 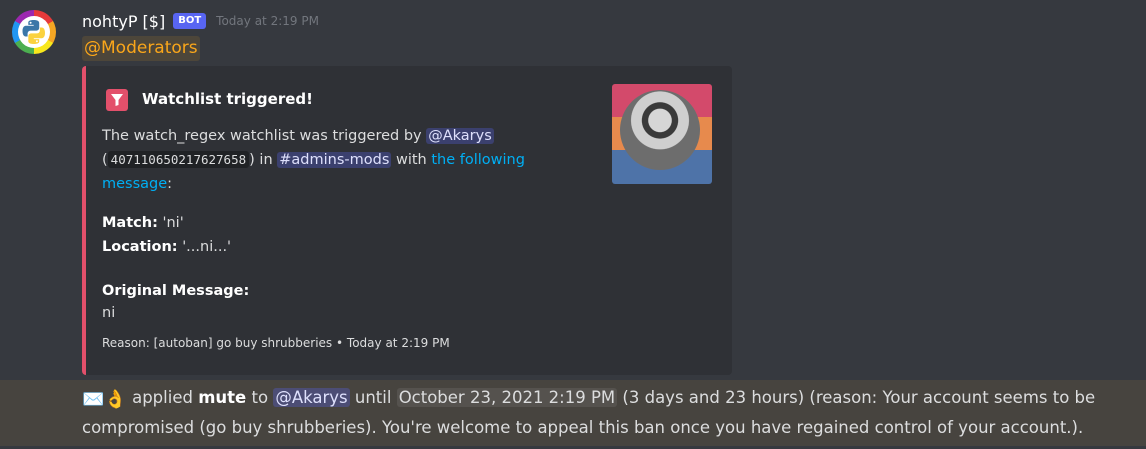 What do you see at coordinates (227, 99) in the screenshot?
I see `embed-title: Watchlist triggered!` at bounding box center [227, 99].